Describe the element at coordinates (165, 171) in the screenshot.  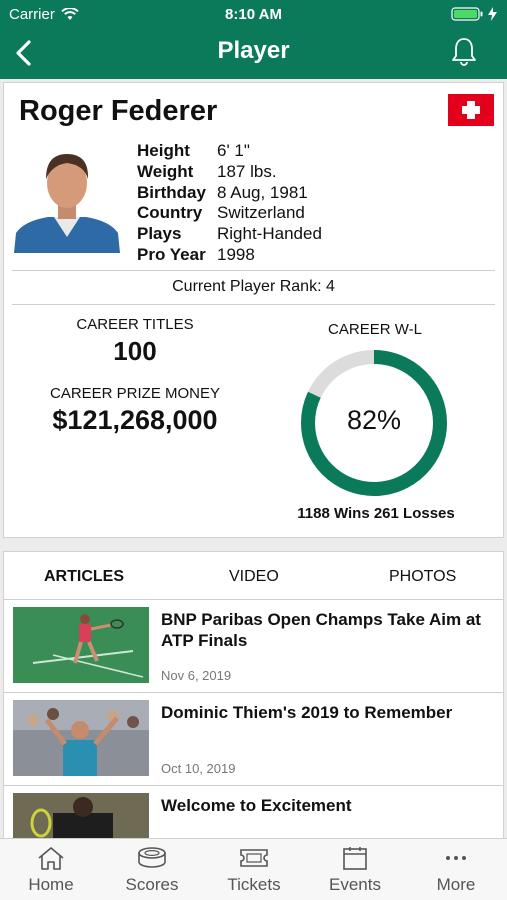
I see `info-label: Weight` at that location.